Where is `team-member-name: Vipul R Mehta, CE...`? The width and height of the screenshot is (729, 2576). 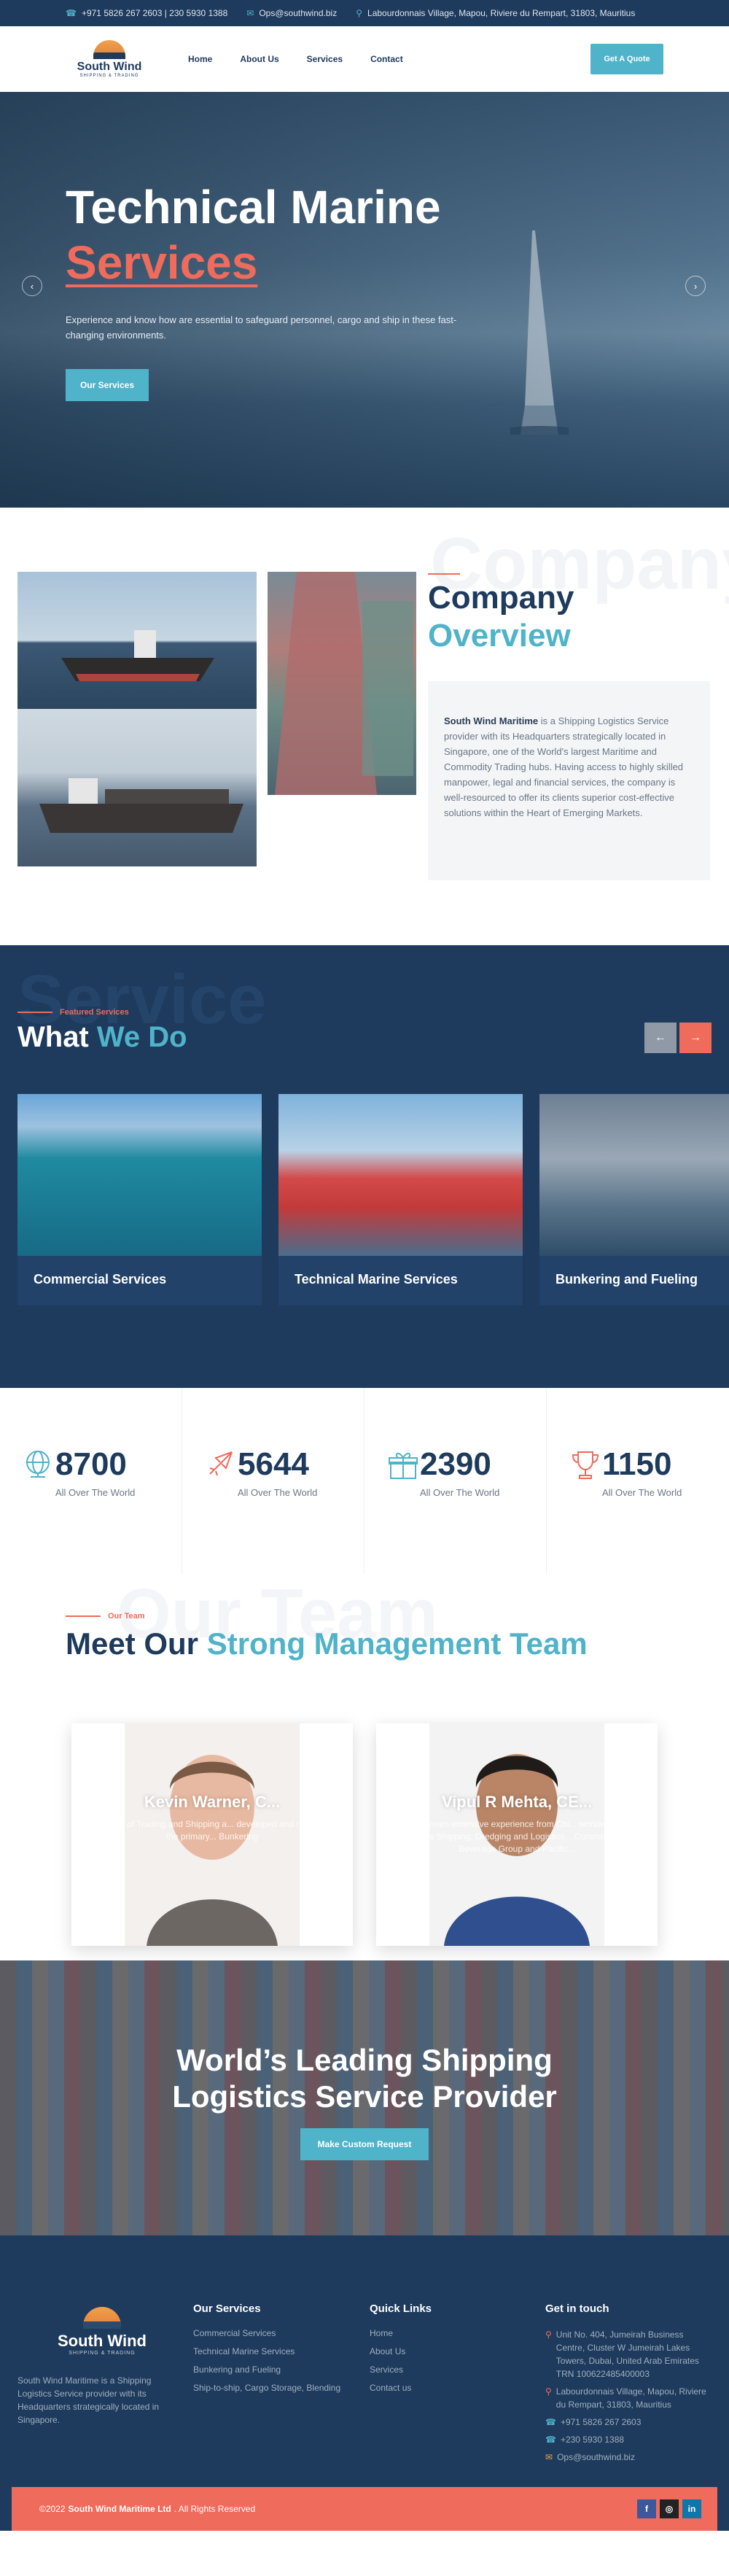
team-member-name: Vipul R Mehta, CE... is located at coordinates (517, 1802).